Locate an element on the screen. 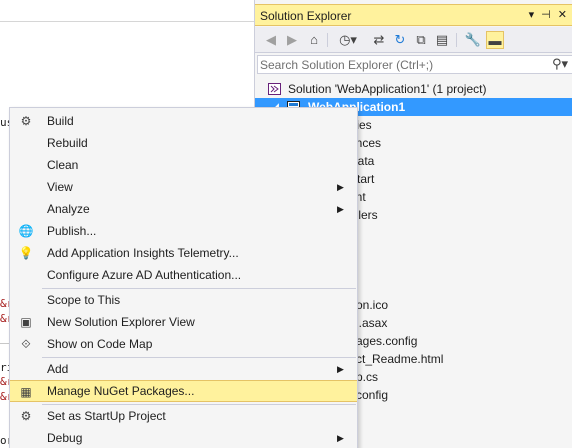  preview-icon: ▬ is located at coordinates (495, 40).